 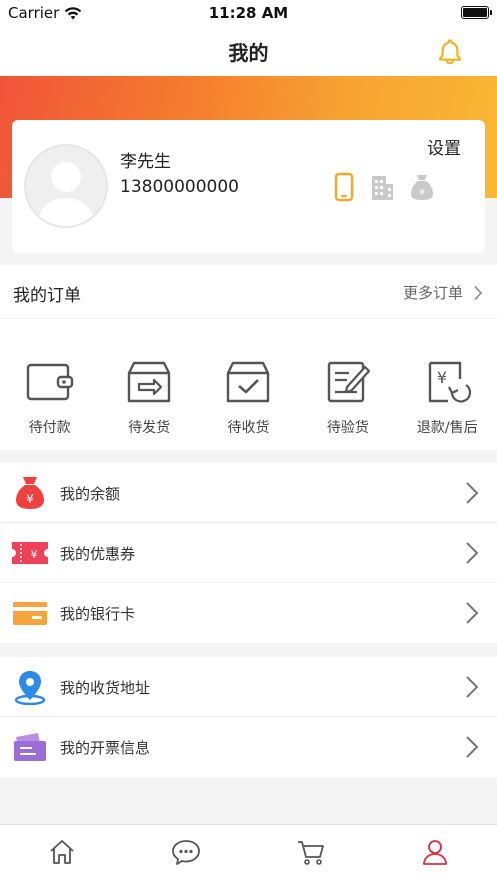 What do you see at coordinates (248, 428) in the screenshot?
I see `order-item-label: 待收货` at bounding box center [248, 428].